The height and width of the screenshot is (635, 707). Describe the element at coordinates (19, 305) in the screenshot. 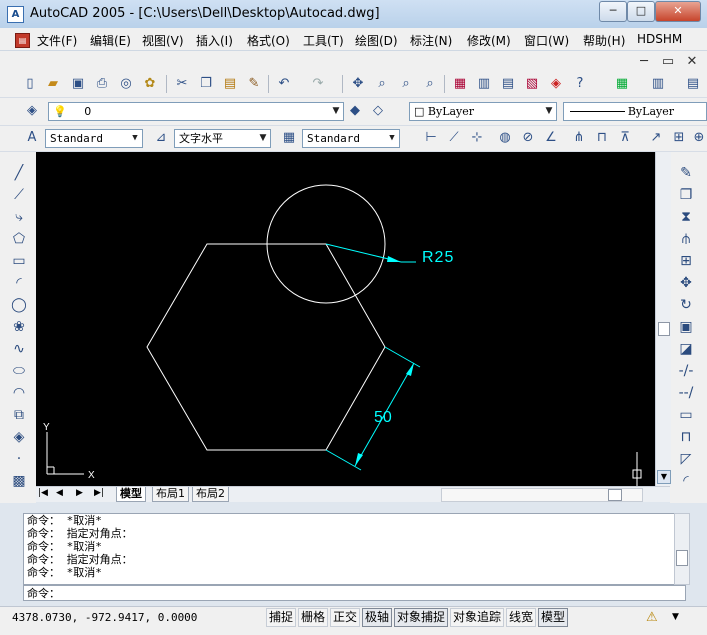

I see `circle-icon: ◯` at that location.